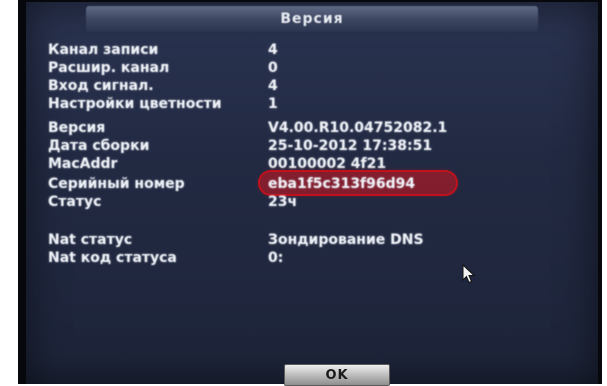  Describe the element at coordinates (346, 240) in the screenshot. I see `info-value: Зондирование DNS` at that location.